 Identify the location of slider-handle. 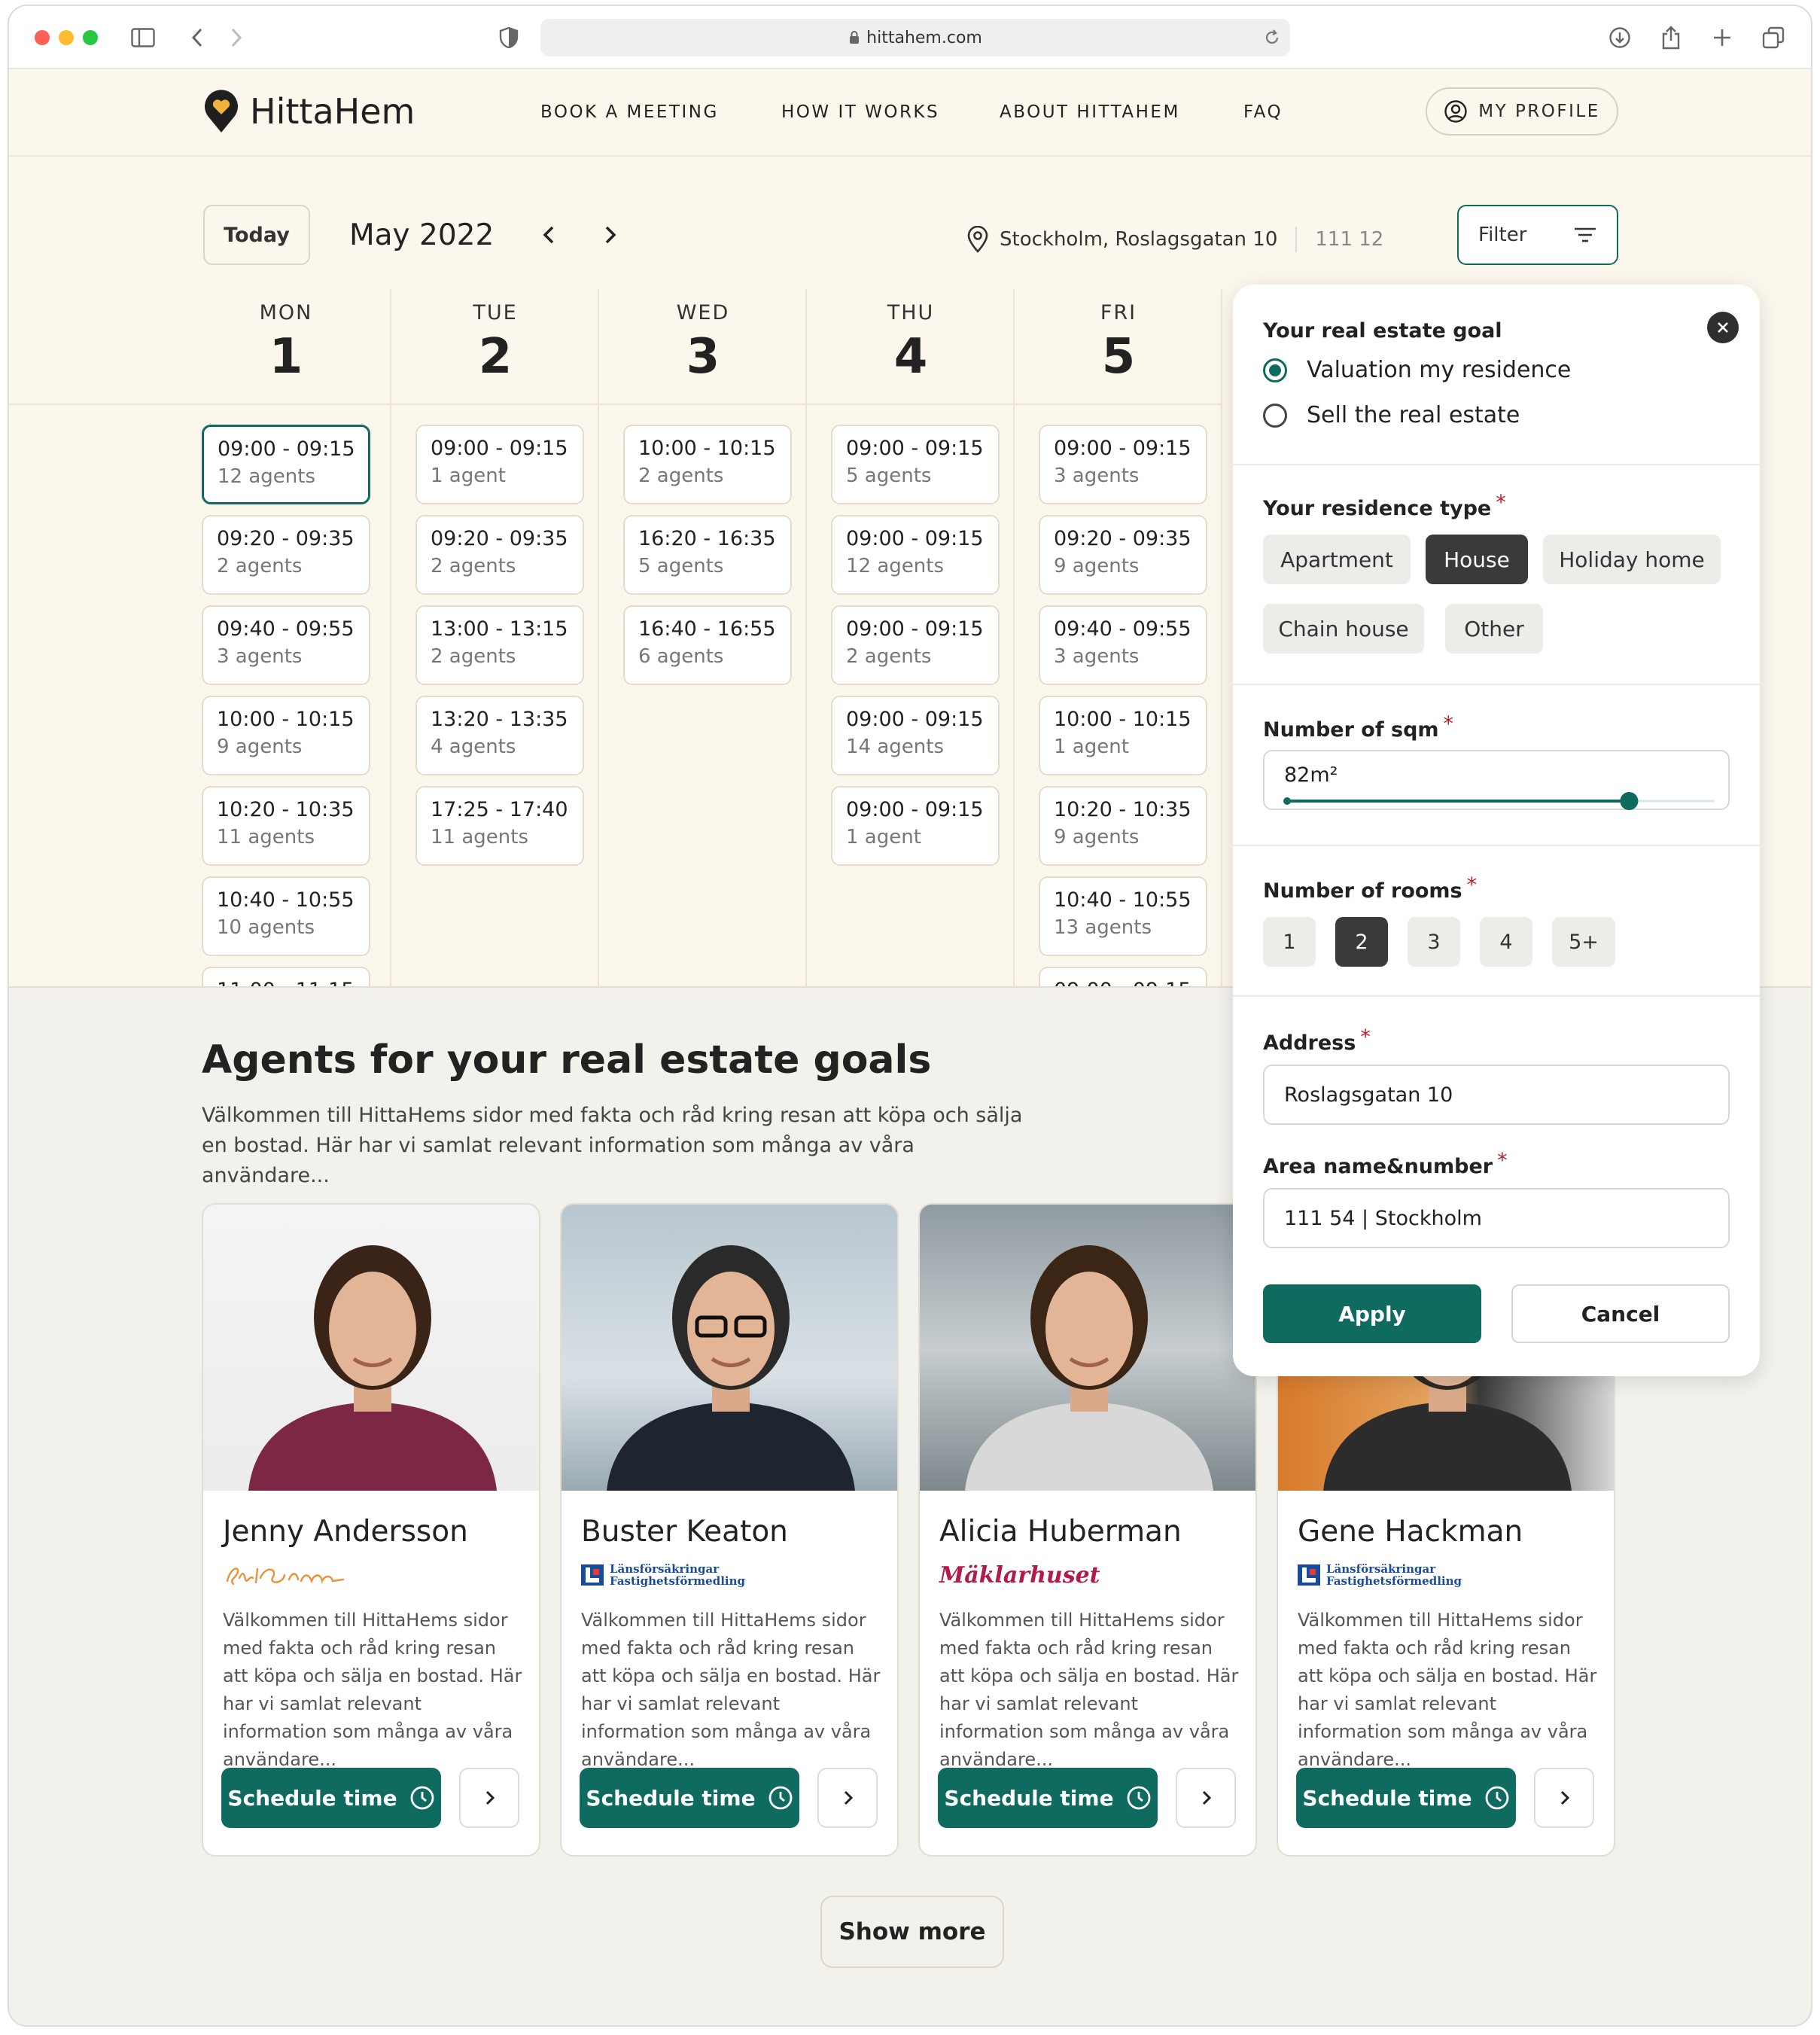
(1629, 801).